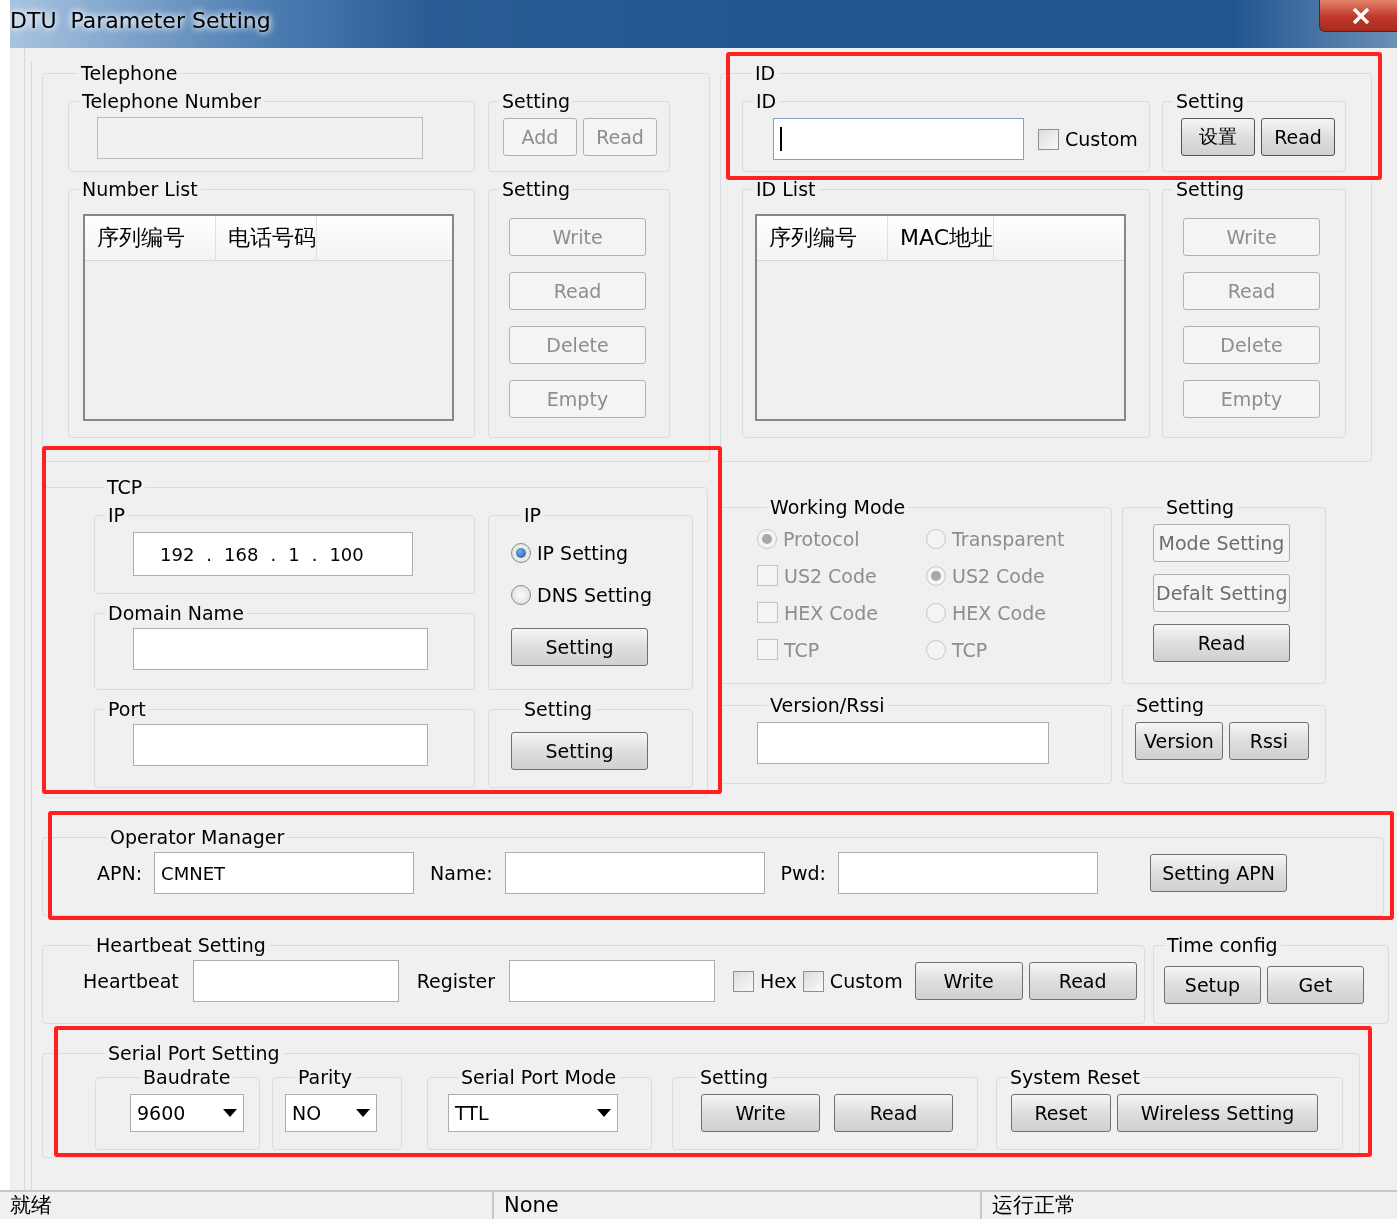 This screenshot has height=1219, width=1397. I want to click on radio-label: HEX Code, so click(999, 612).